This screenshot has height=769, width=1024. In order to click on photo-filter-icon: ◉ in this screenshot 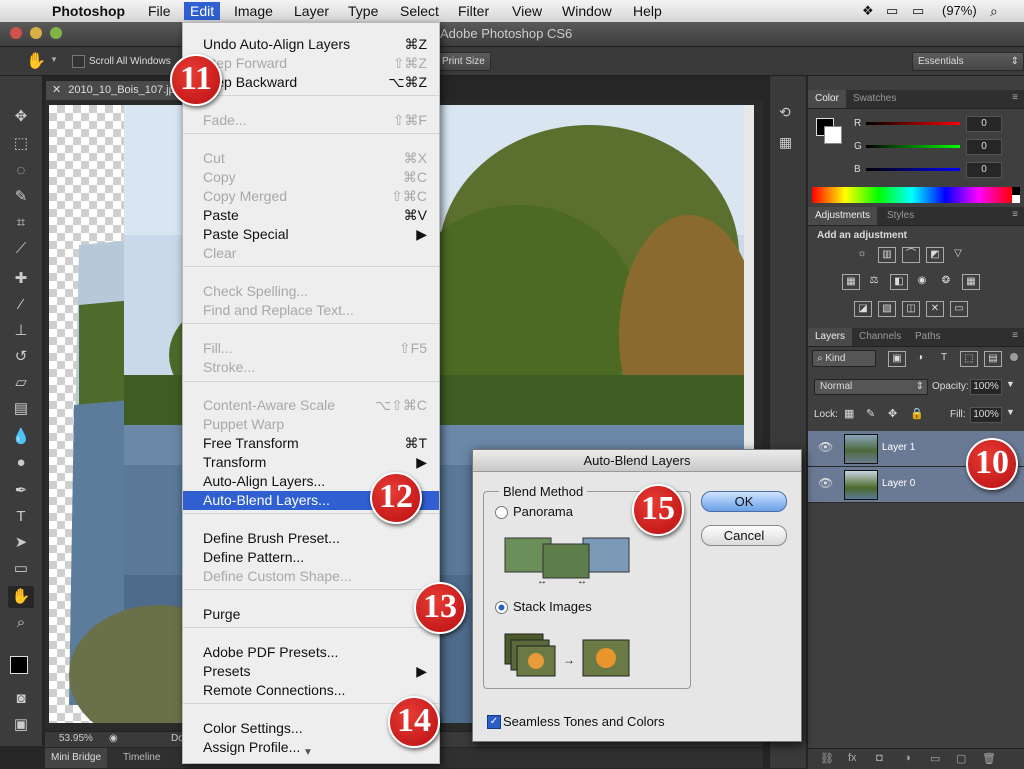, I will do `click(922, 281)`.